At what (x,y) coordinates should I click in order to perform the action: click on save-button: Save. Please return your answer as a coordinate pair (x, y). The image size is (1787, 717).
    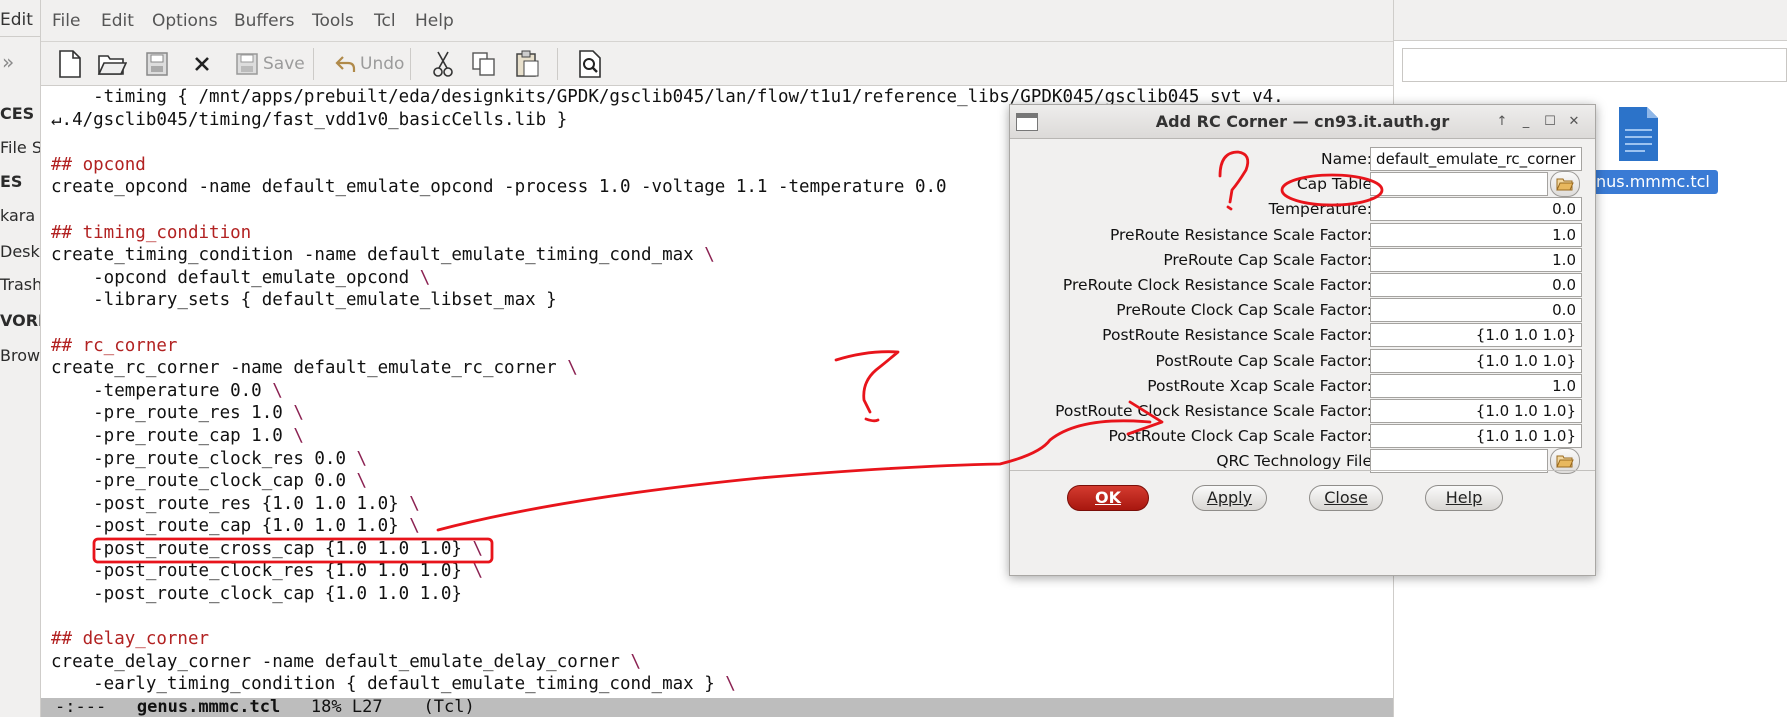
    Looking at the image, I should click on (270, 64).